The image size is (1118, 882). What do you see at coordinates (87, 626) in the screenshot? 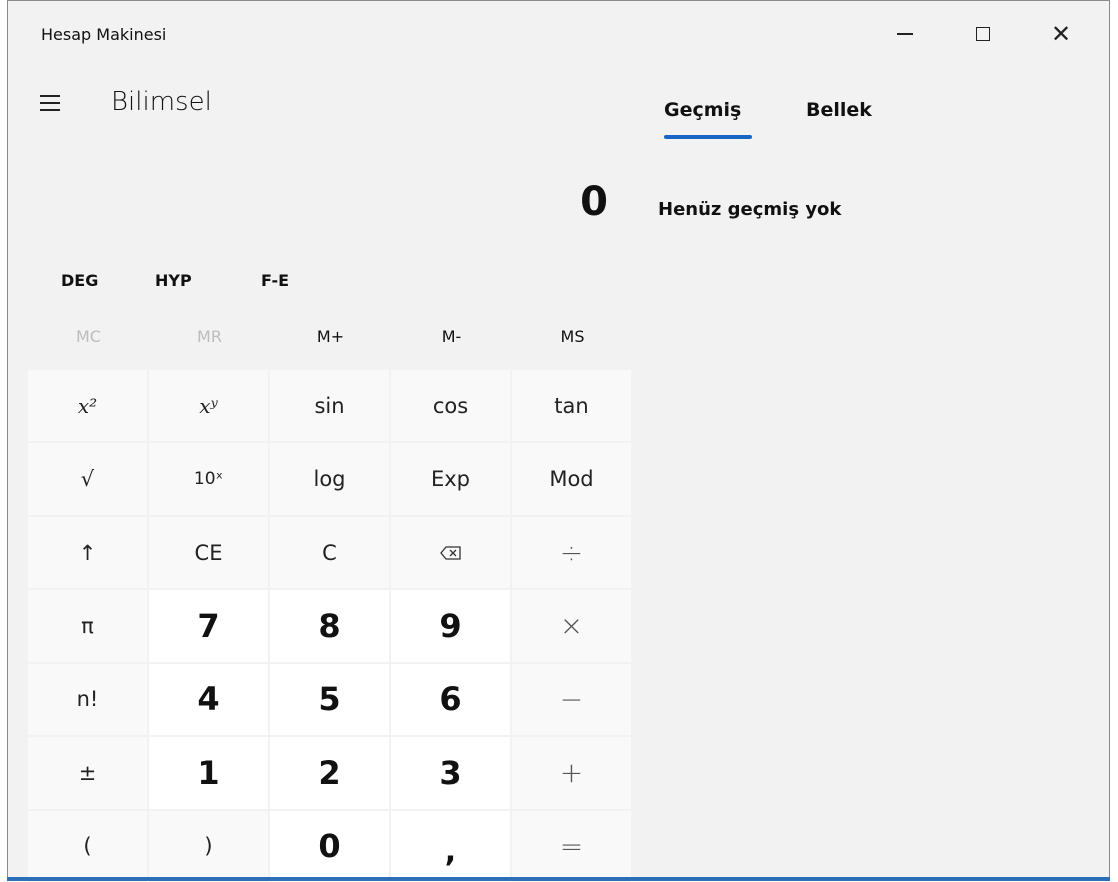
I see `pi-button: π` at bounding box center [87, 626].